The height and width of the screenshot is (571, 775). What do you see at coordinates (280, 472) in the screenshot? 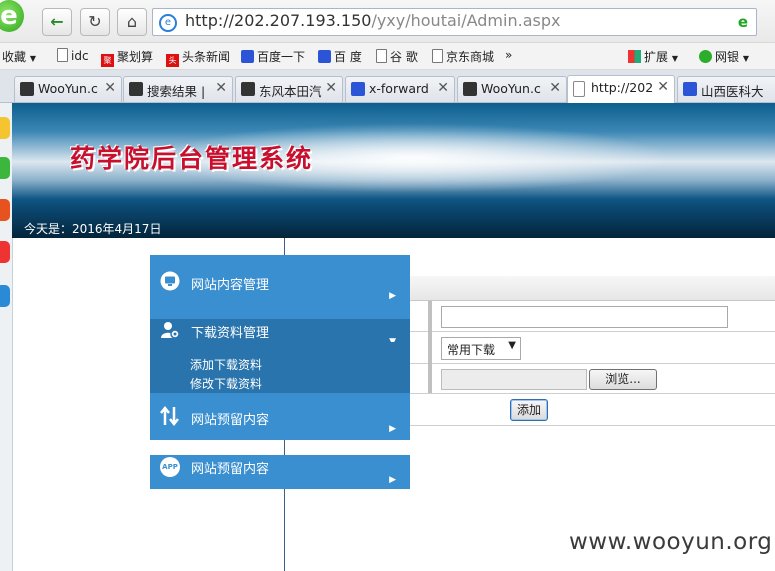
I see `menu-reserved-content-2: APP 网站预留内容 ▶` at bounding box center [280, 472].